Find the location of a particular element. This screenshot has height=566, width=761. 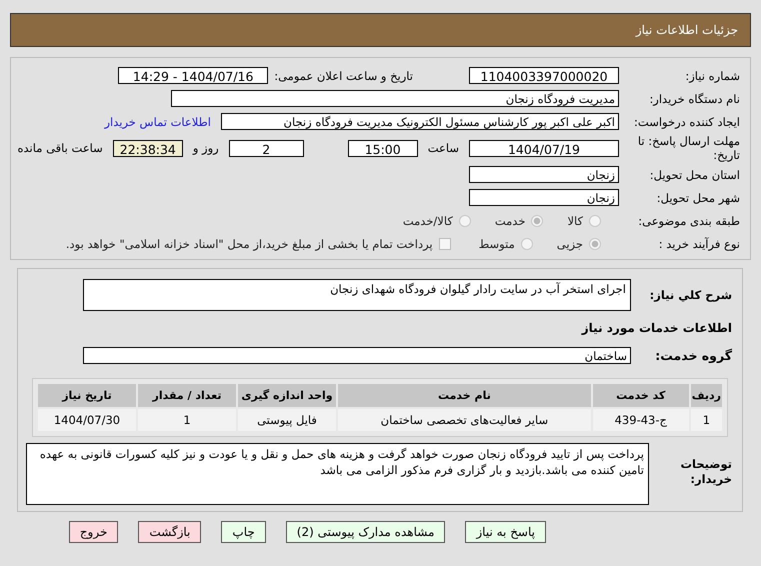

time-label: ساعت is located at coordinates (443, 148).